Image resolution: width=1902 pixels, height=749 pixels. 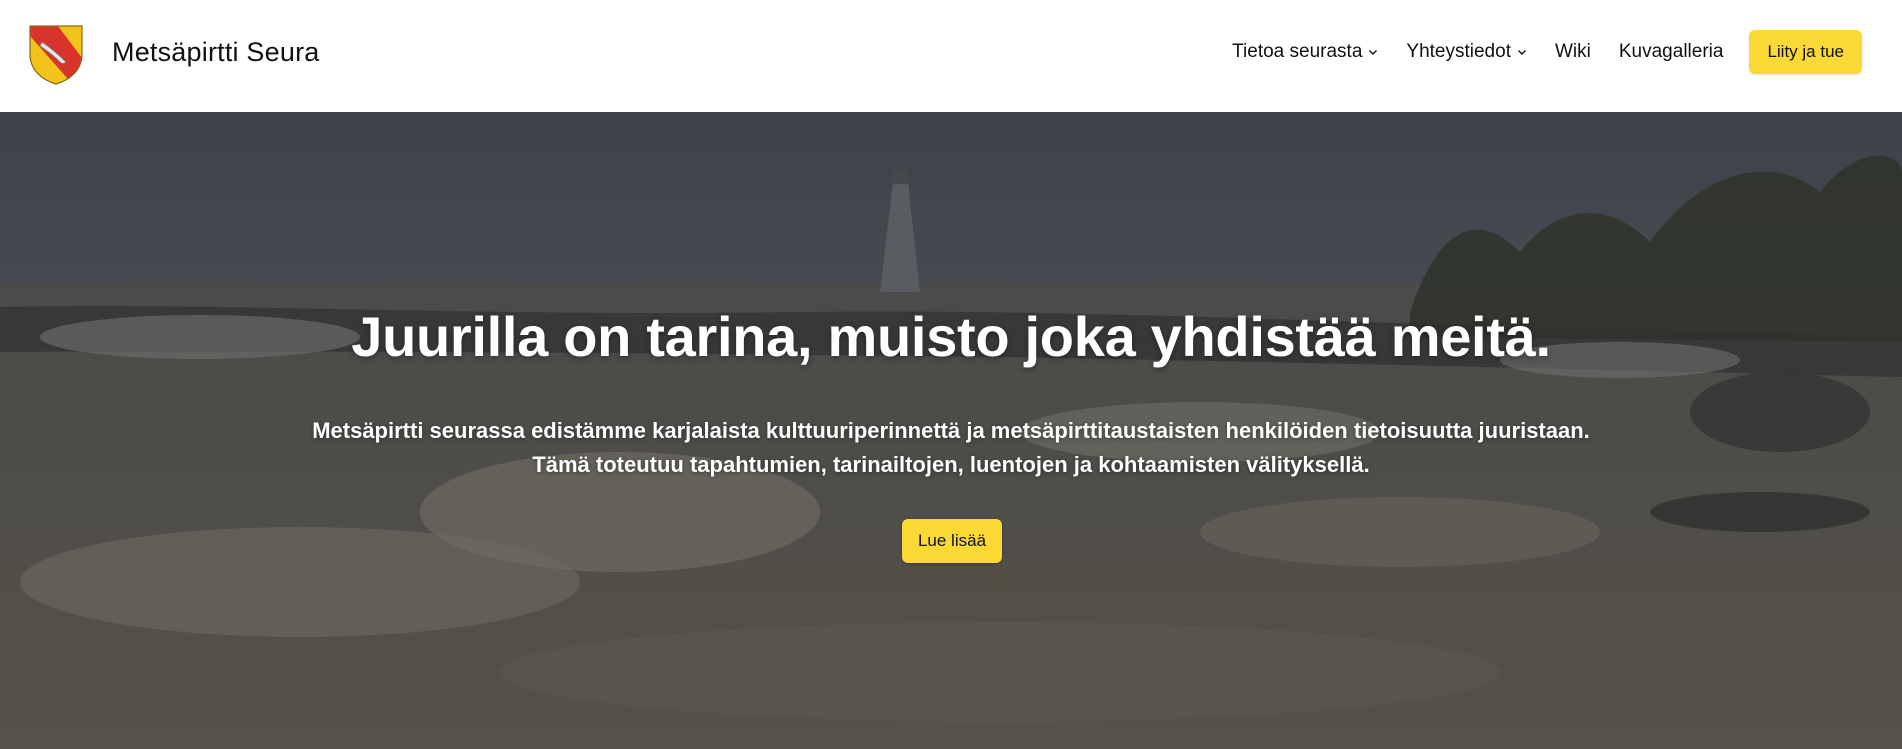 I want to click on nav-item-kuvagalleria: Kuvagalleria, so click(x=1671, y=52).